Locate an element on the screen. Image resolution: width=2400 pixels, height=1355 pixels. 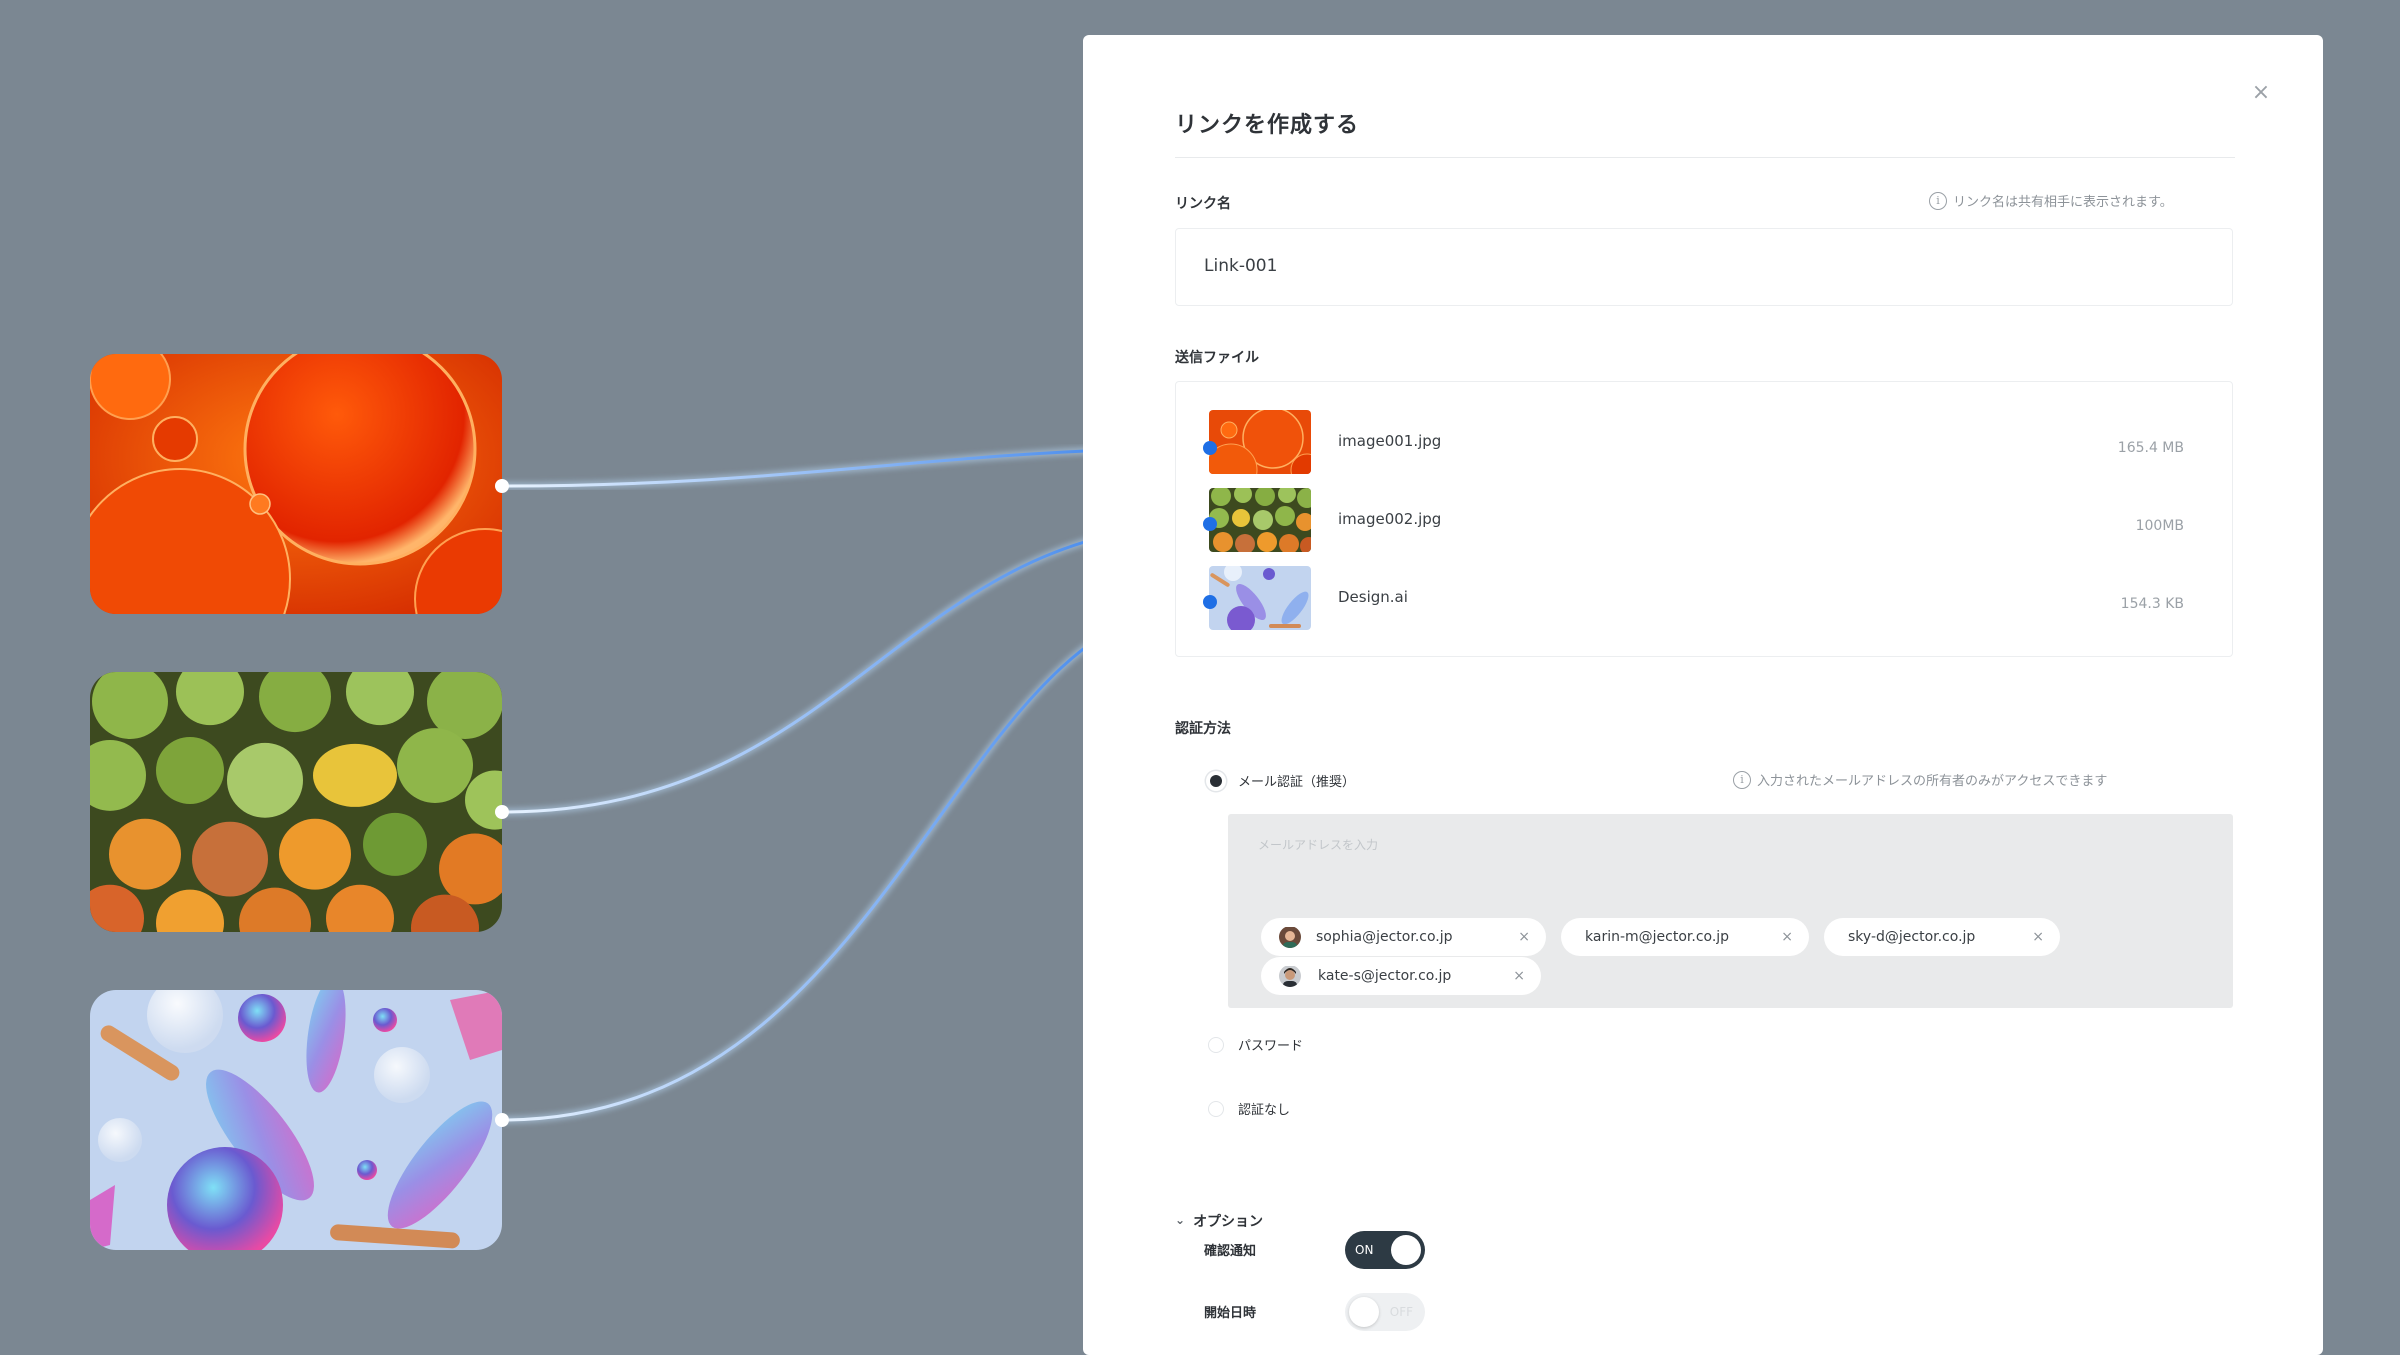
link-name-hint: i リンク名は共有相手に表示されます。 is located at coordinates (2051, 200).